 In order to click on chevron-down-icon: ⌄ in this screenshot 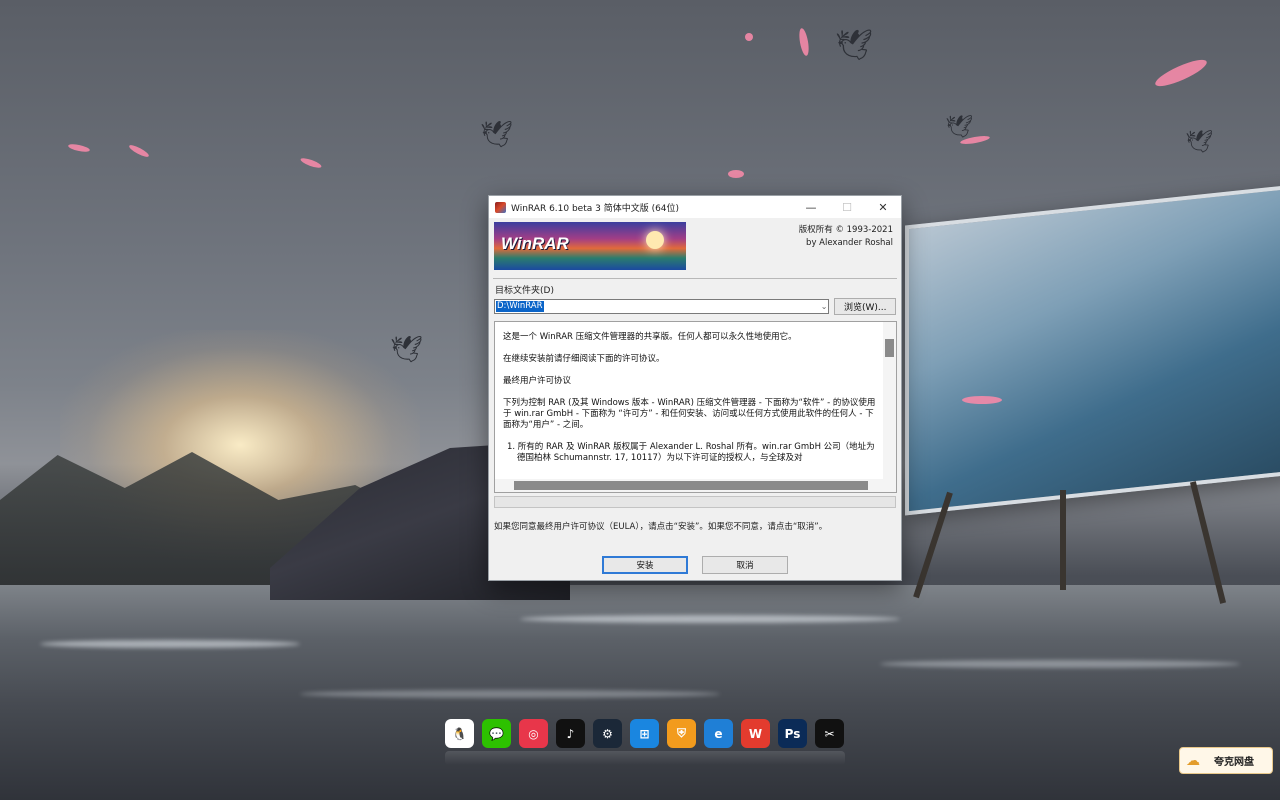, I will do `click(824, 306)`.